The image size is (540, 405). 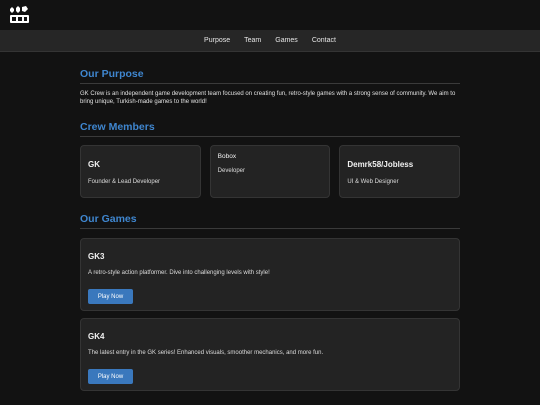 I want to click on top-bar, so click(x=270, y=15).